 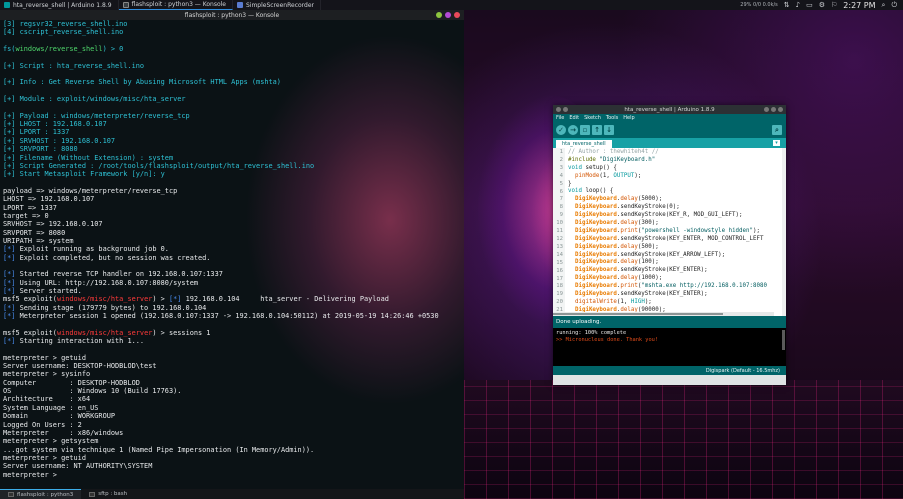 I want to click on line-number: 3, so click(x=561, y=167).